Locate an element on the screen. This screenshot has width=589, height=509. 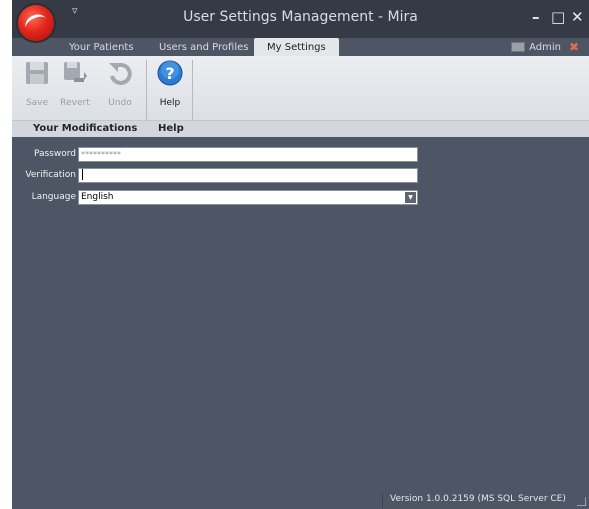
language-row: Language English ▼ is located at coordinates (300, 198).